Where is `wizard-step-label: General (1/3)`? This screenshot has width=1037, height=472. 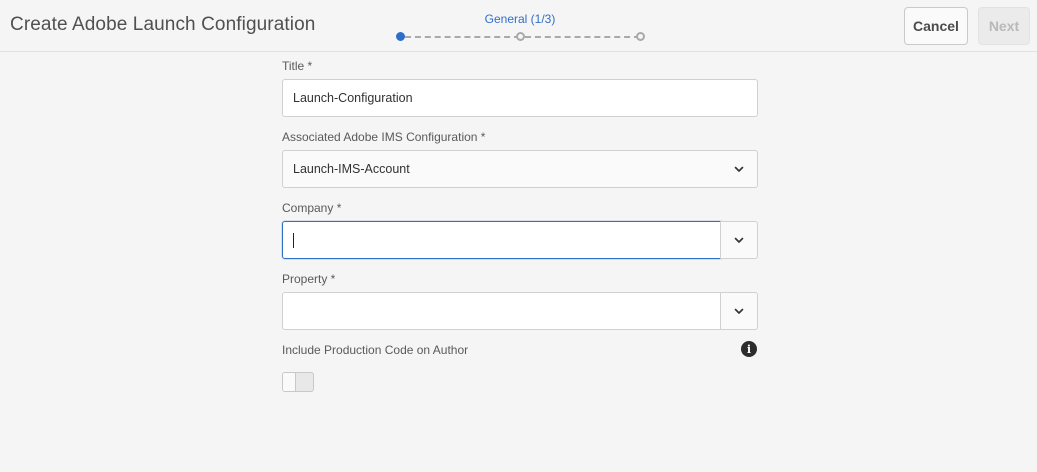 wizard-step-label: General (1/3) is located at coordinates (520, 19).